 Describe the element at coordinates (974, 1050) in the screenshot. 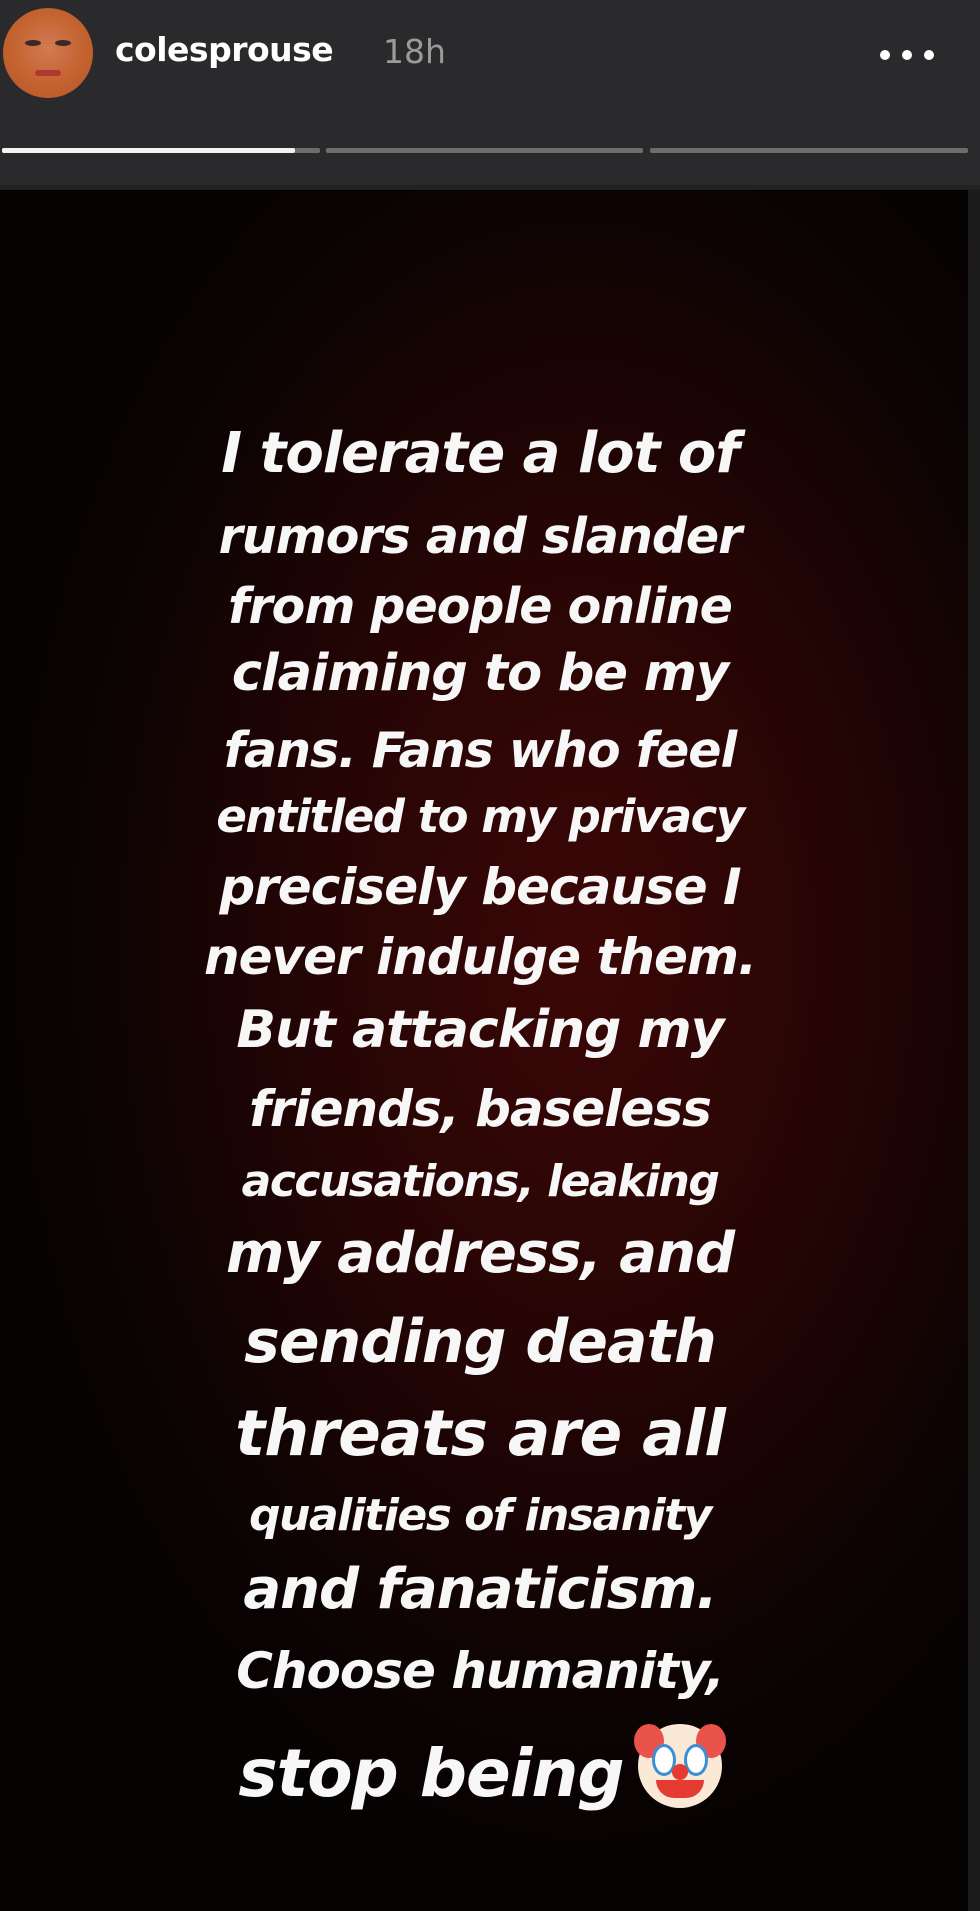

I see `next-story-edge` at that location.